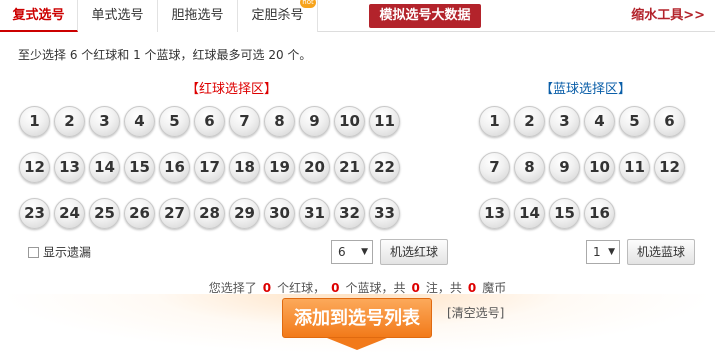 The width and height of the screenshot is (715, 354). What do you see at coordinates (494, 288) in the screenshot?
I see `summary-text: 魔币` at bounding box center [494, 288].